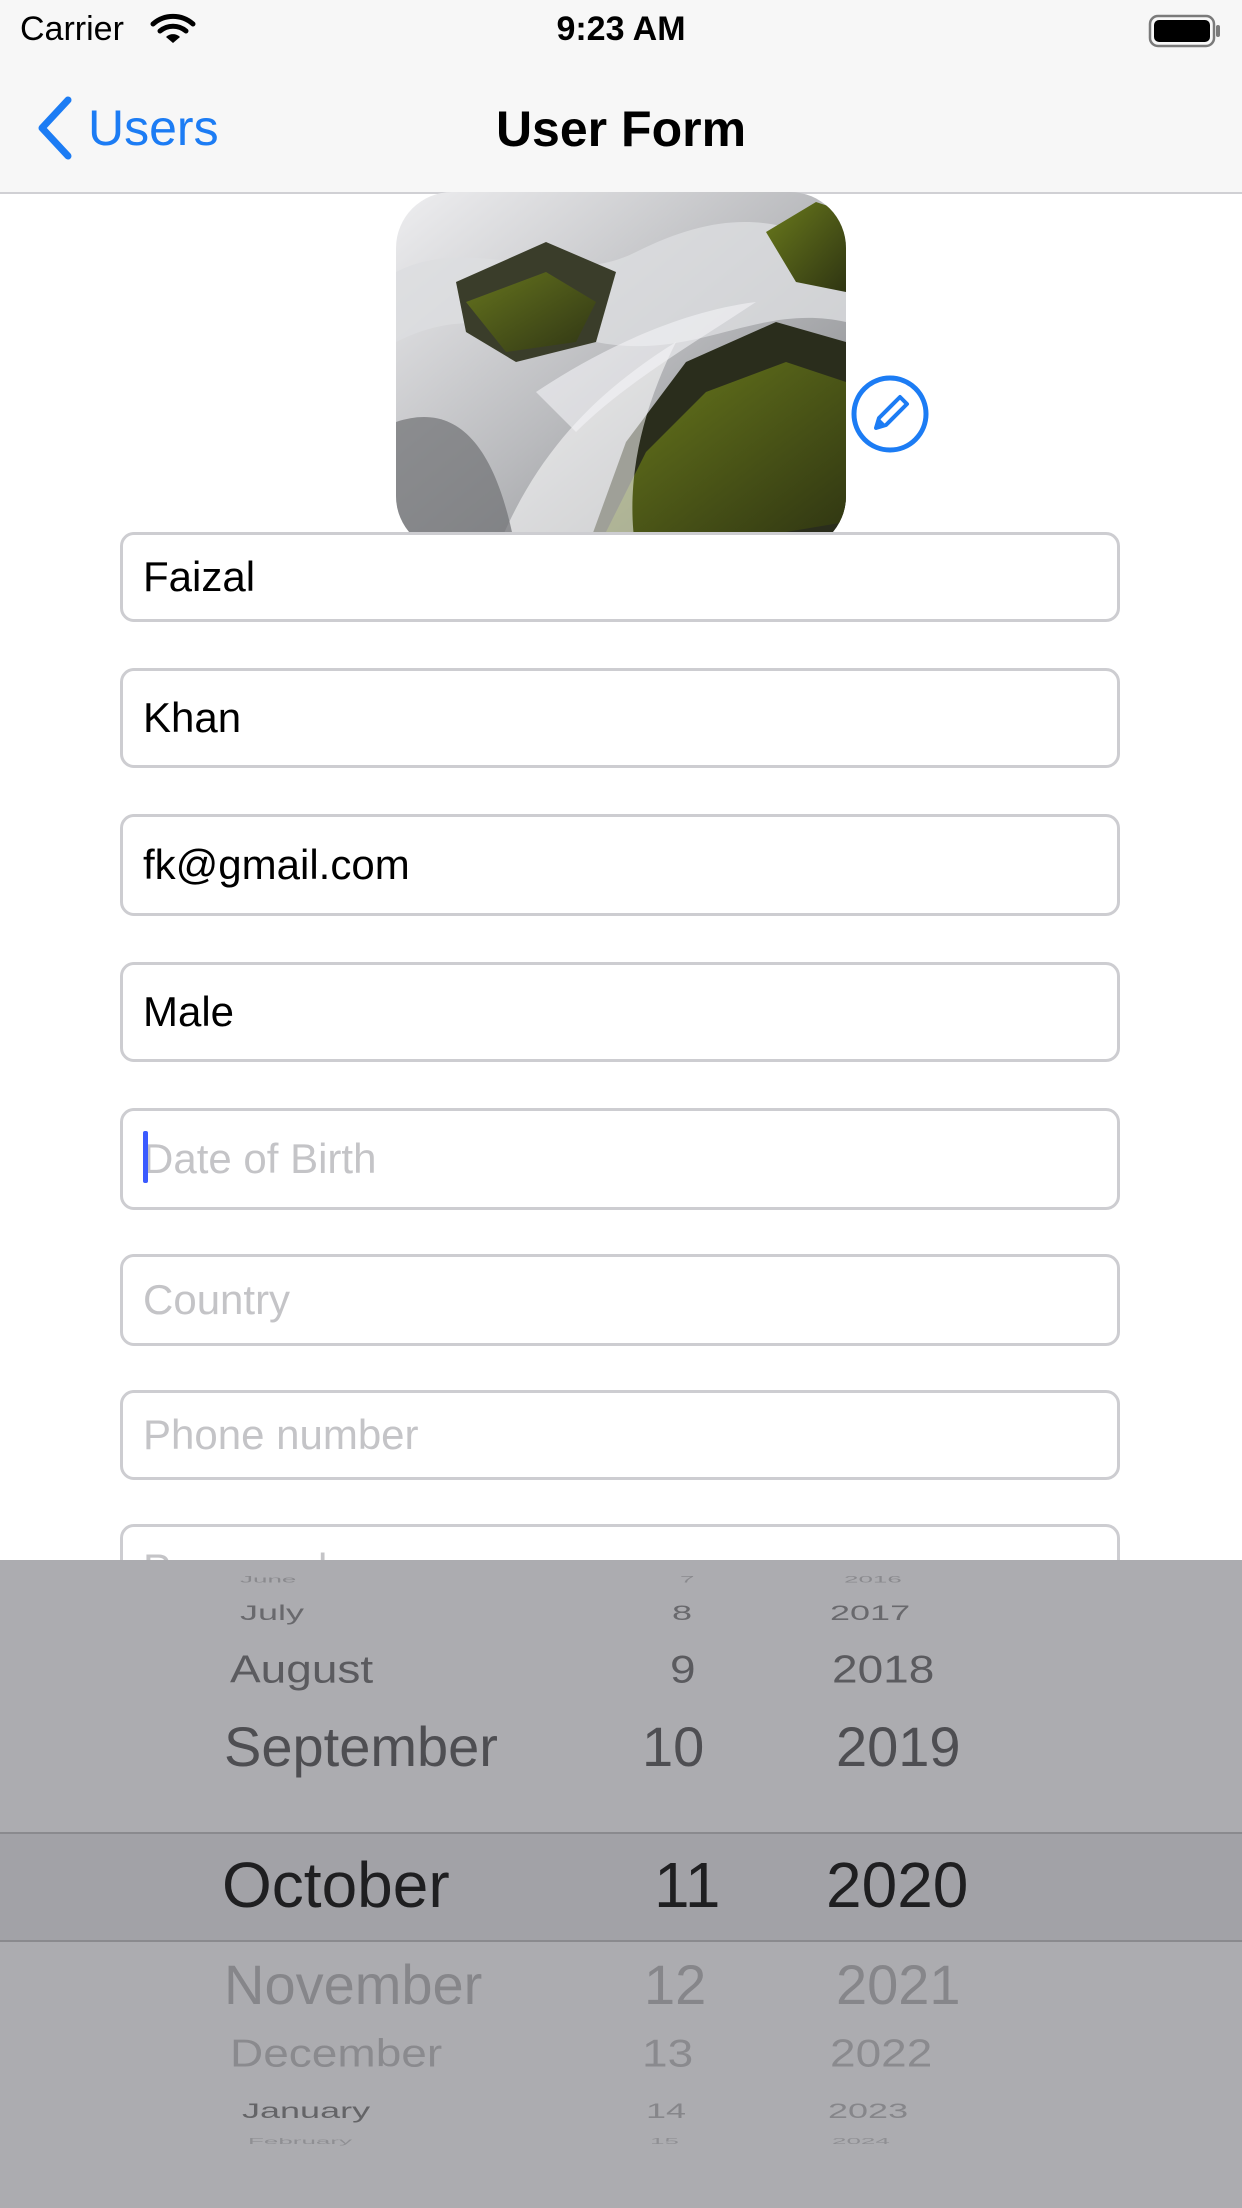 This screenshot has width=1242, height=2208. I want to click on picker-month-option: January, so click(306, 2110).